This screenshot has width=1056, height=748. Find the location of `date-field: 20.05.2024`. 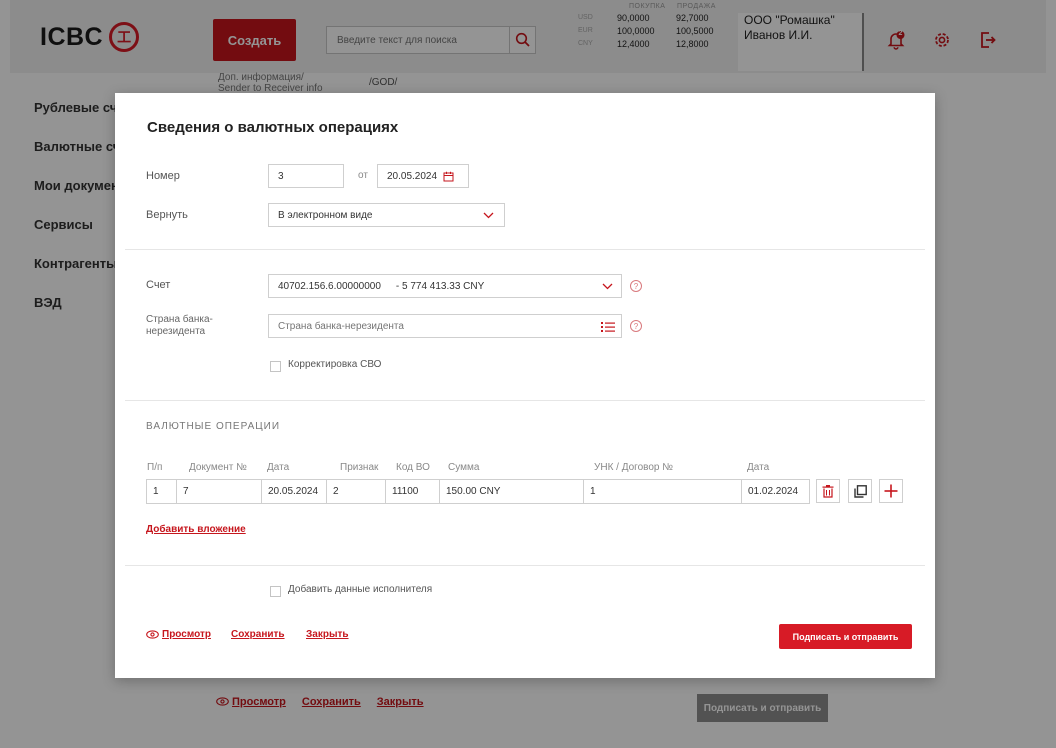

date-field: 20.05.2024 is located at coordinates (423, 176).